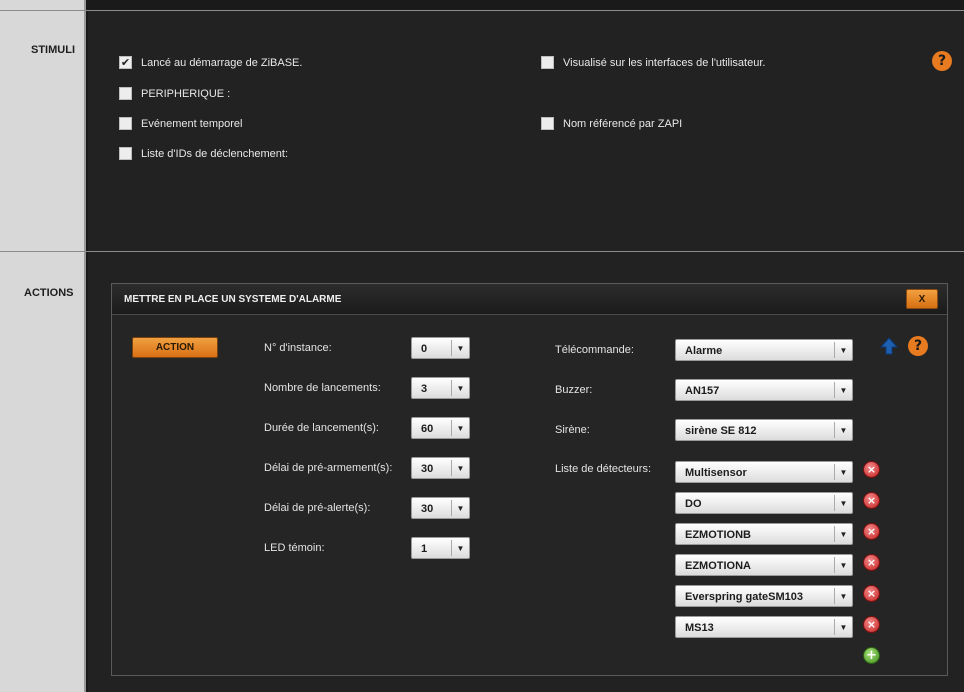  What do you see at coordinates (871, 655) in the screenshot?
I see `add-detector-icon: +` at bounding box center [871, 655].